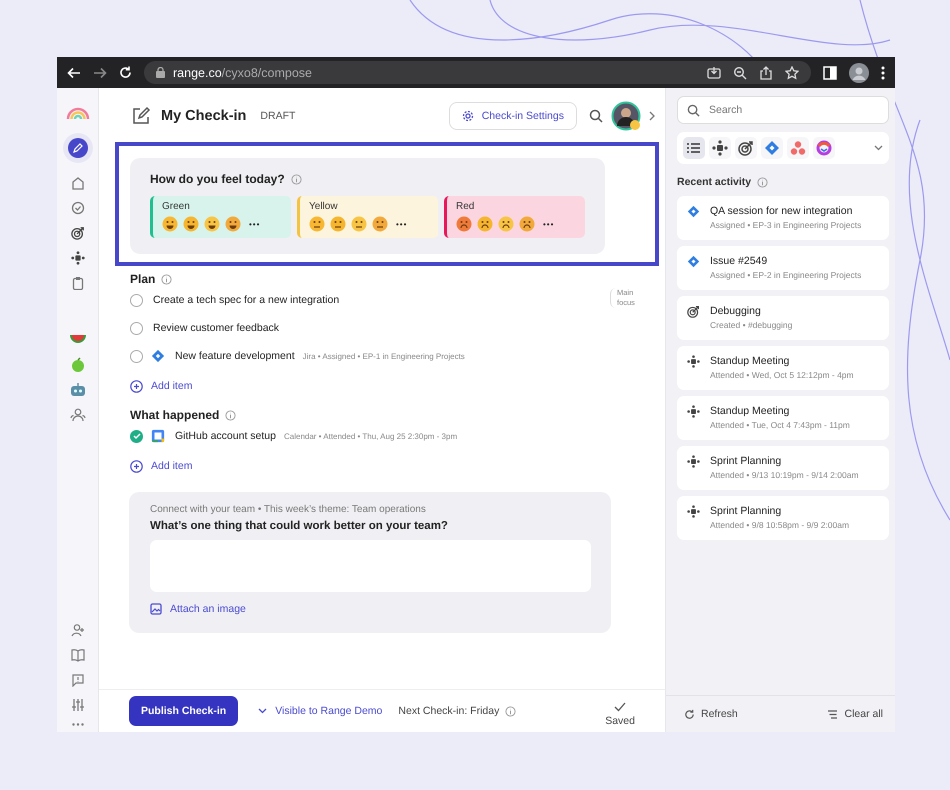 This screenshot has height=790, width=950. I want to click on url-text: range.co/cyxo8/compose, so click(243, 73).